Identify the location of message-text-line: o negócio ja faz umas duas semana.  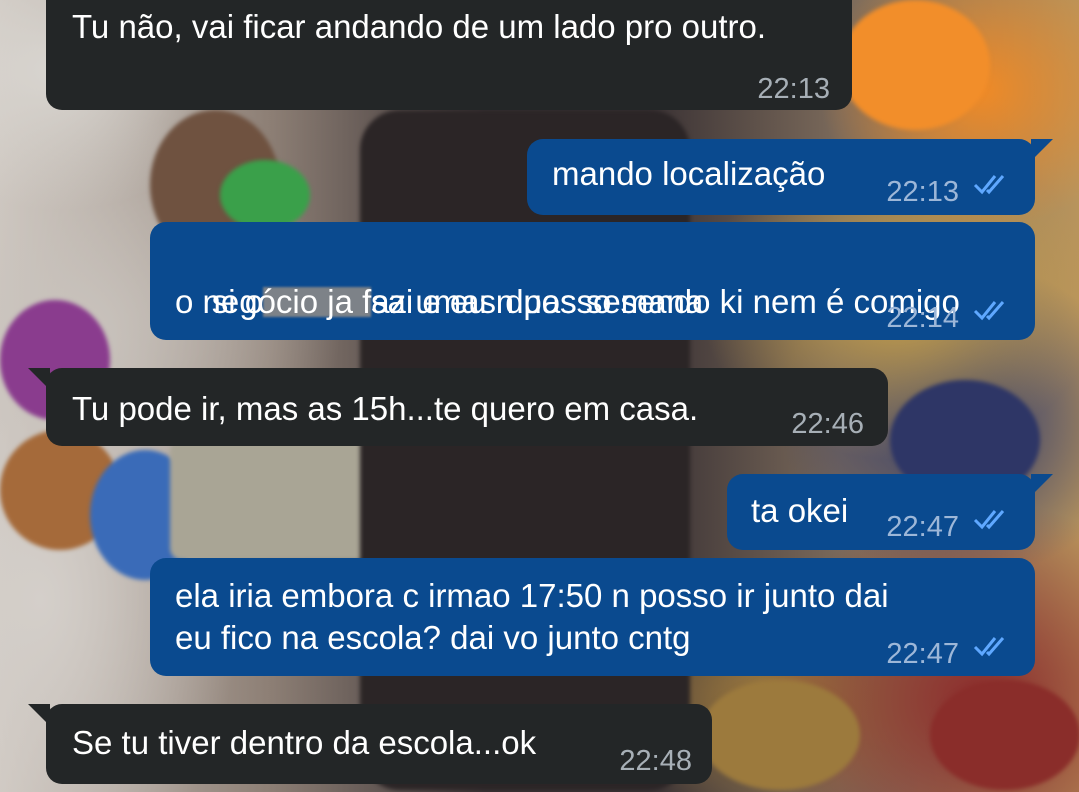
(439, 301).